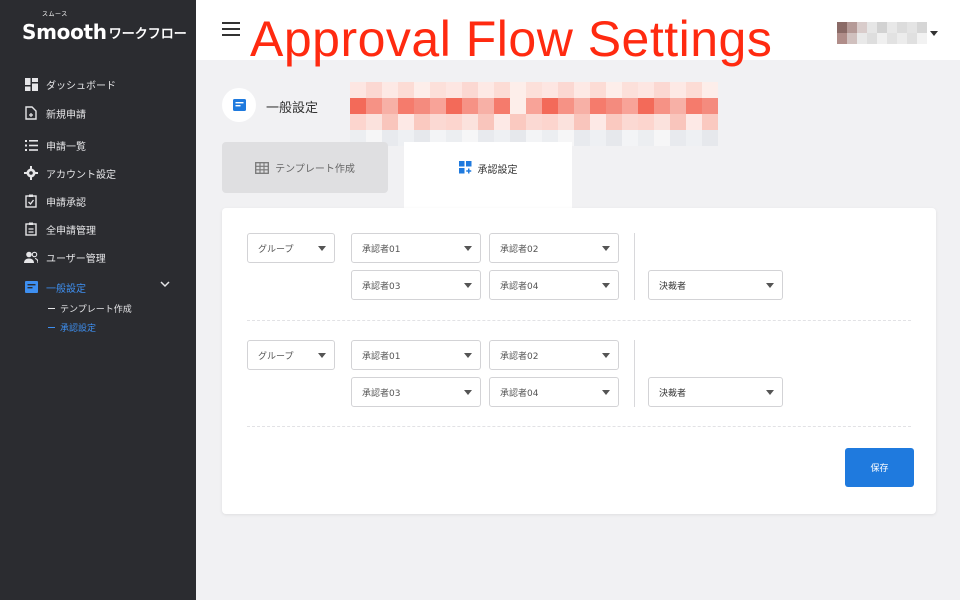 This screenshot has height=600, width=960. What do you see at coordinates (81, 86) in the screenshot?
I see `sidebar-item-label: ダッシュボード` at bounding box center [81, 86].